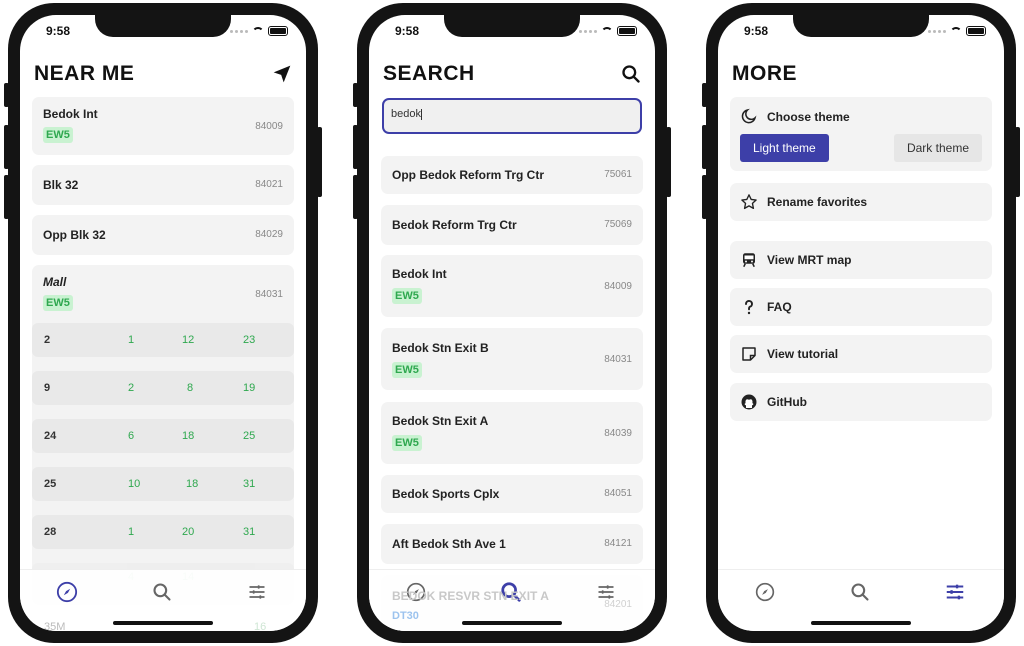 The width and height of the screenshot is (1024, 646). Describe the element at coordinates (47, 340) in the screenshot. I see `service-number: 2` at that location.